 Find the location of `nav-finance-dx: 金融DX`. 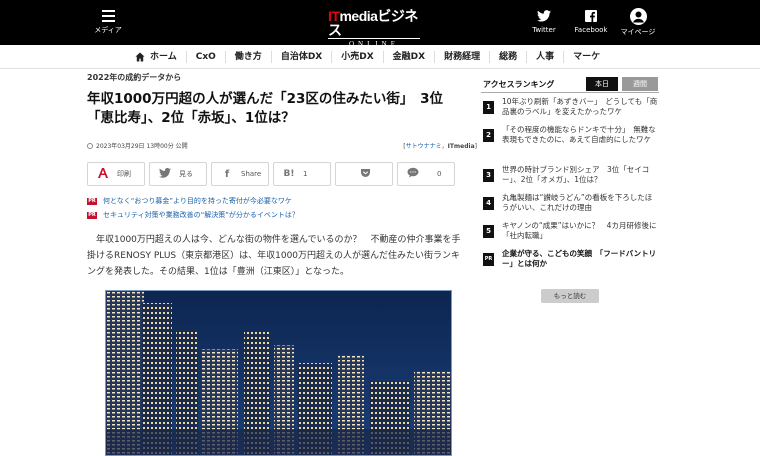

nav-finance-dx: 金融DX is located at coordinates (410, 57).